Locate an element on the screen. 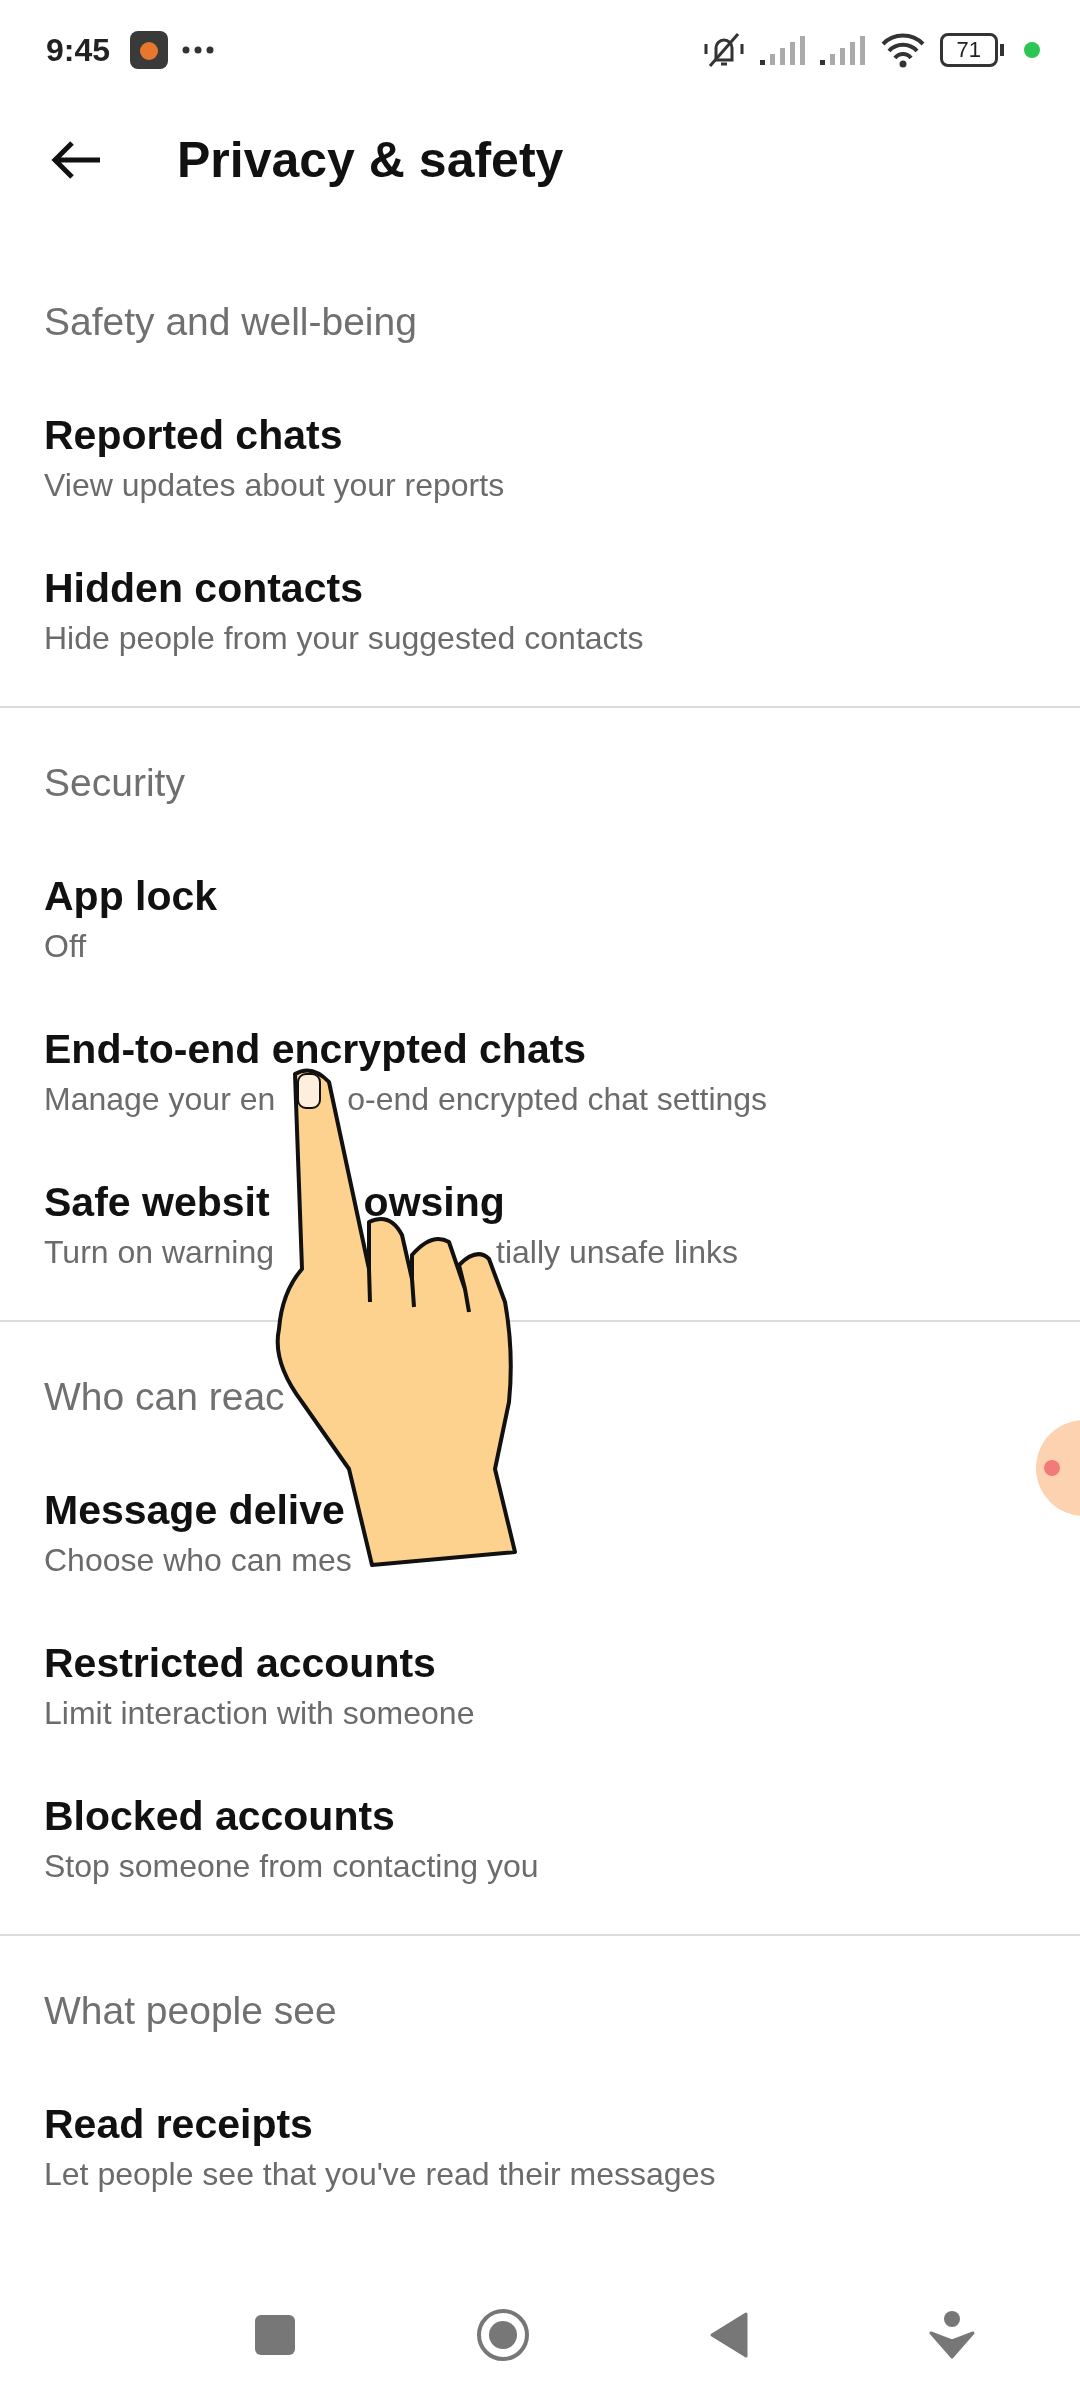 The image size is (1080, 2400). section-heading: Safety and well-being is located at coordinates (230, 322).